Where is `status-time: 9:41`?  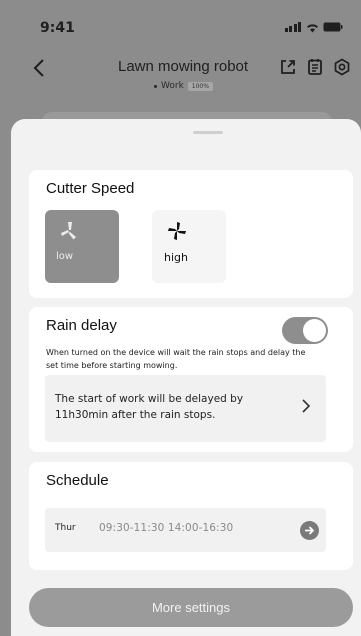
status-time: 9:41 is located at coordinates (57, 28).